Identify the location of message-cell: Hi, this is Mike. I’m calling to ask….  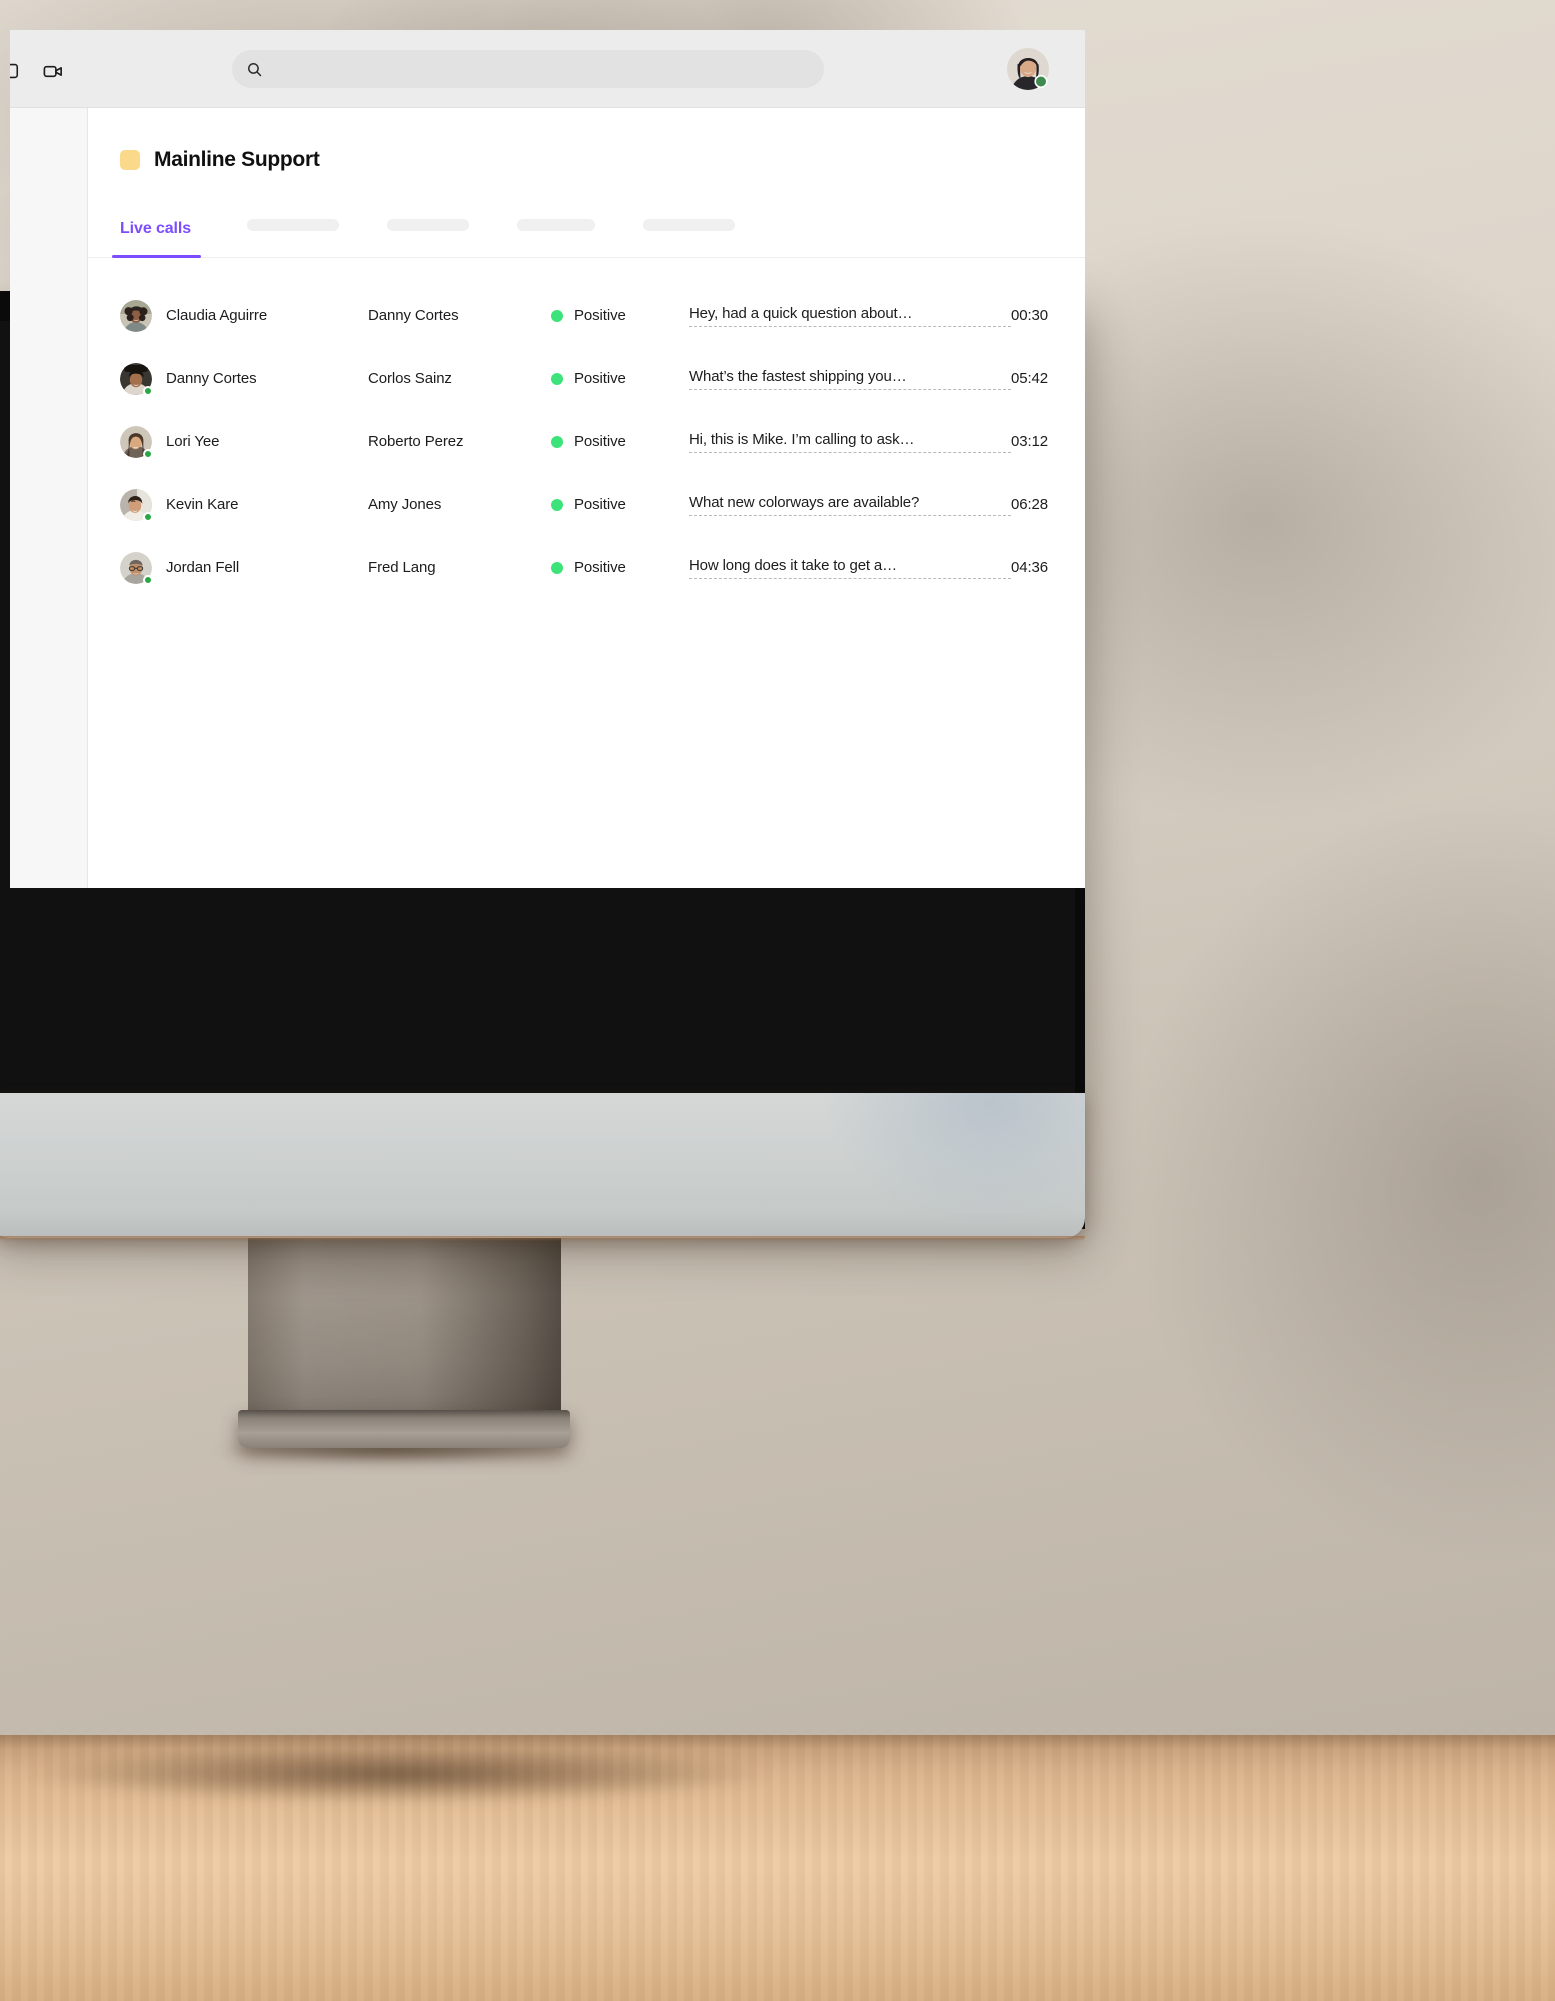
(850, 442).